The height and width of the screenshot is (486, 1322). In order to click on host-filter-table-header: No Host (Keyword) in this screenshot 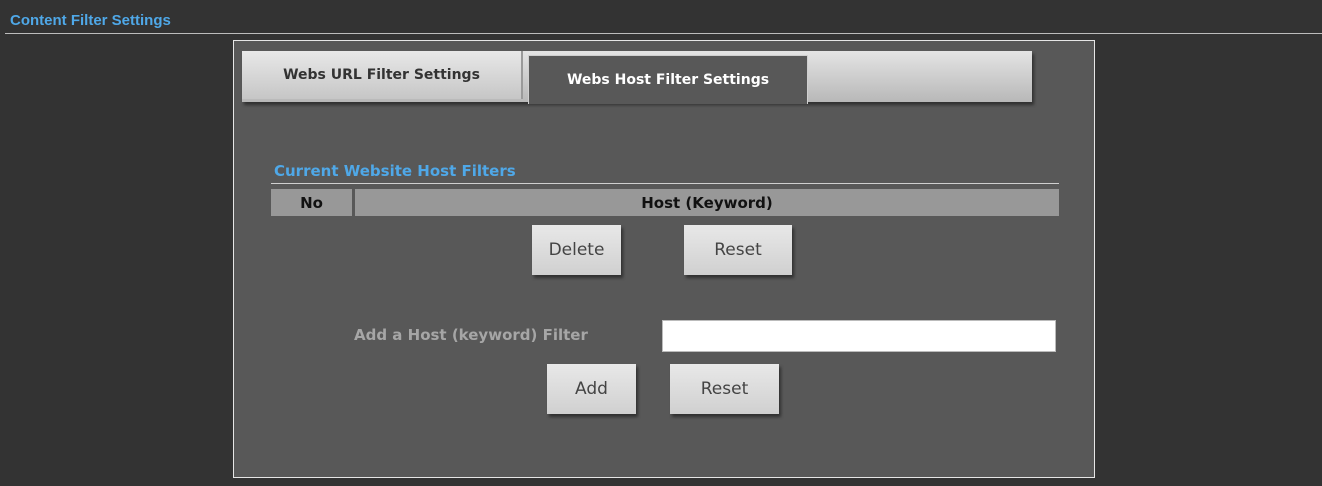, I will do `click(665, 202)`.